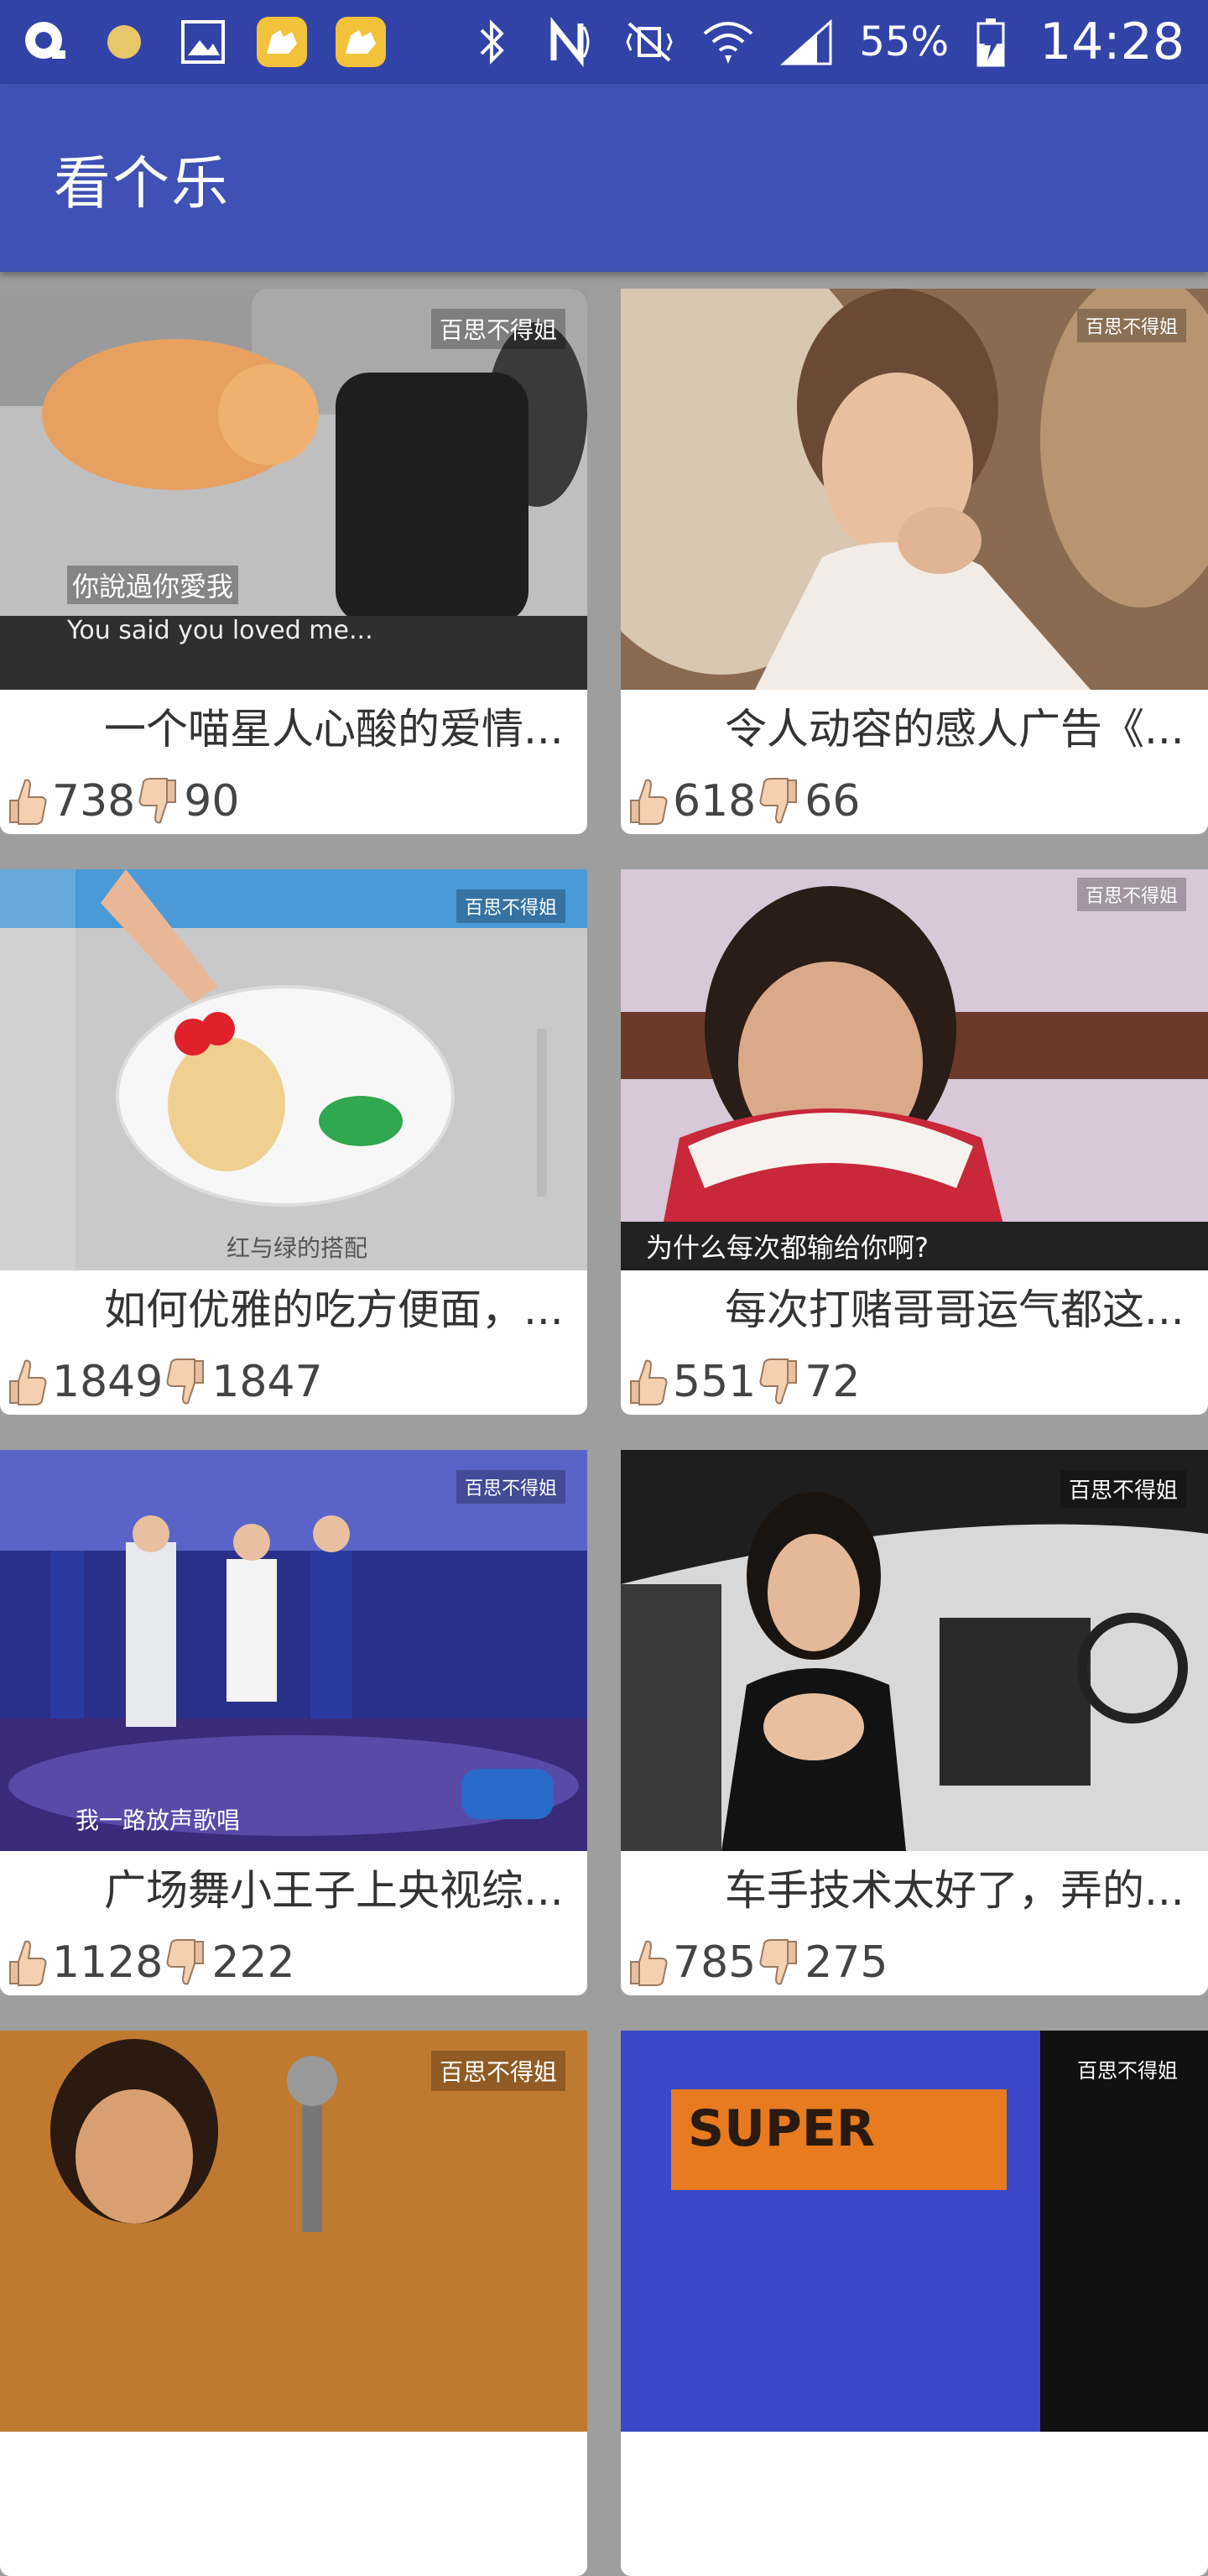 This screenshot has width=1208, height=2576. What do you see at coordinates (715, 1963) in the screenshot?
I see `like-count: 785` at bounding box center [715, 1963].